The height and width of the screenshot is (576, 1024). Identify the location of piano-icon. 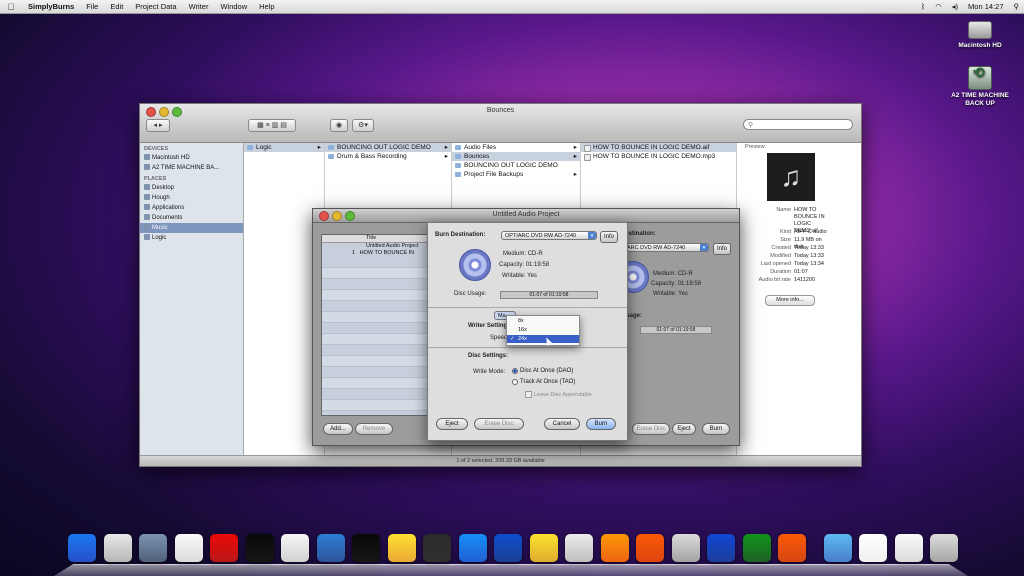
(259, 548).